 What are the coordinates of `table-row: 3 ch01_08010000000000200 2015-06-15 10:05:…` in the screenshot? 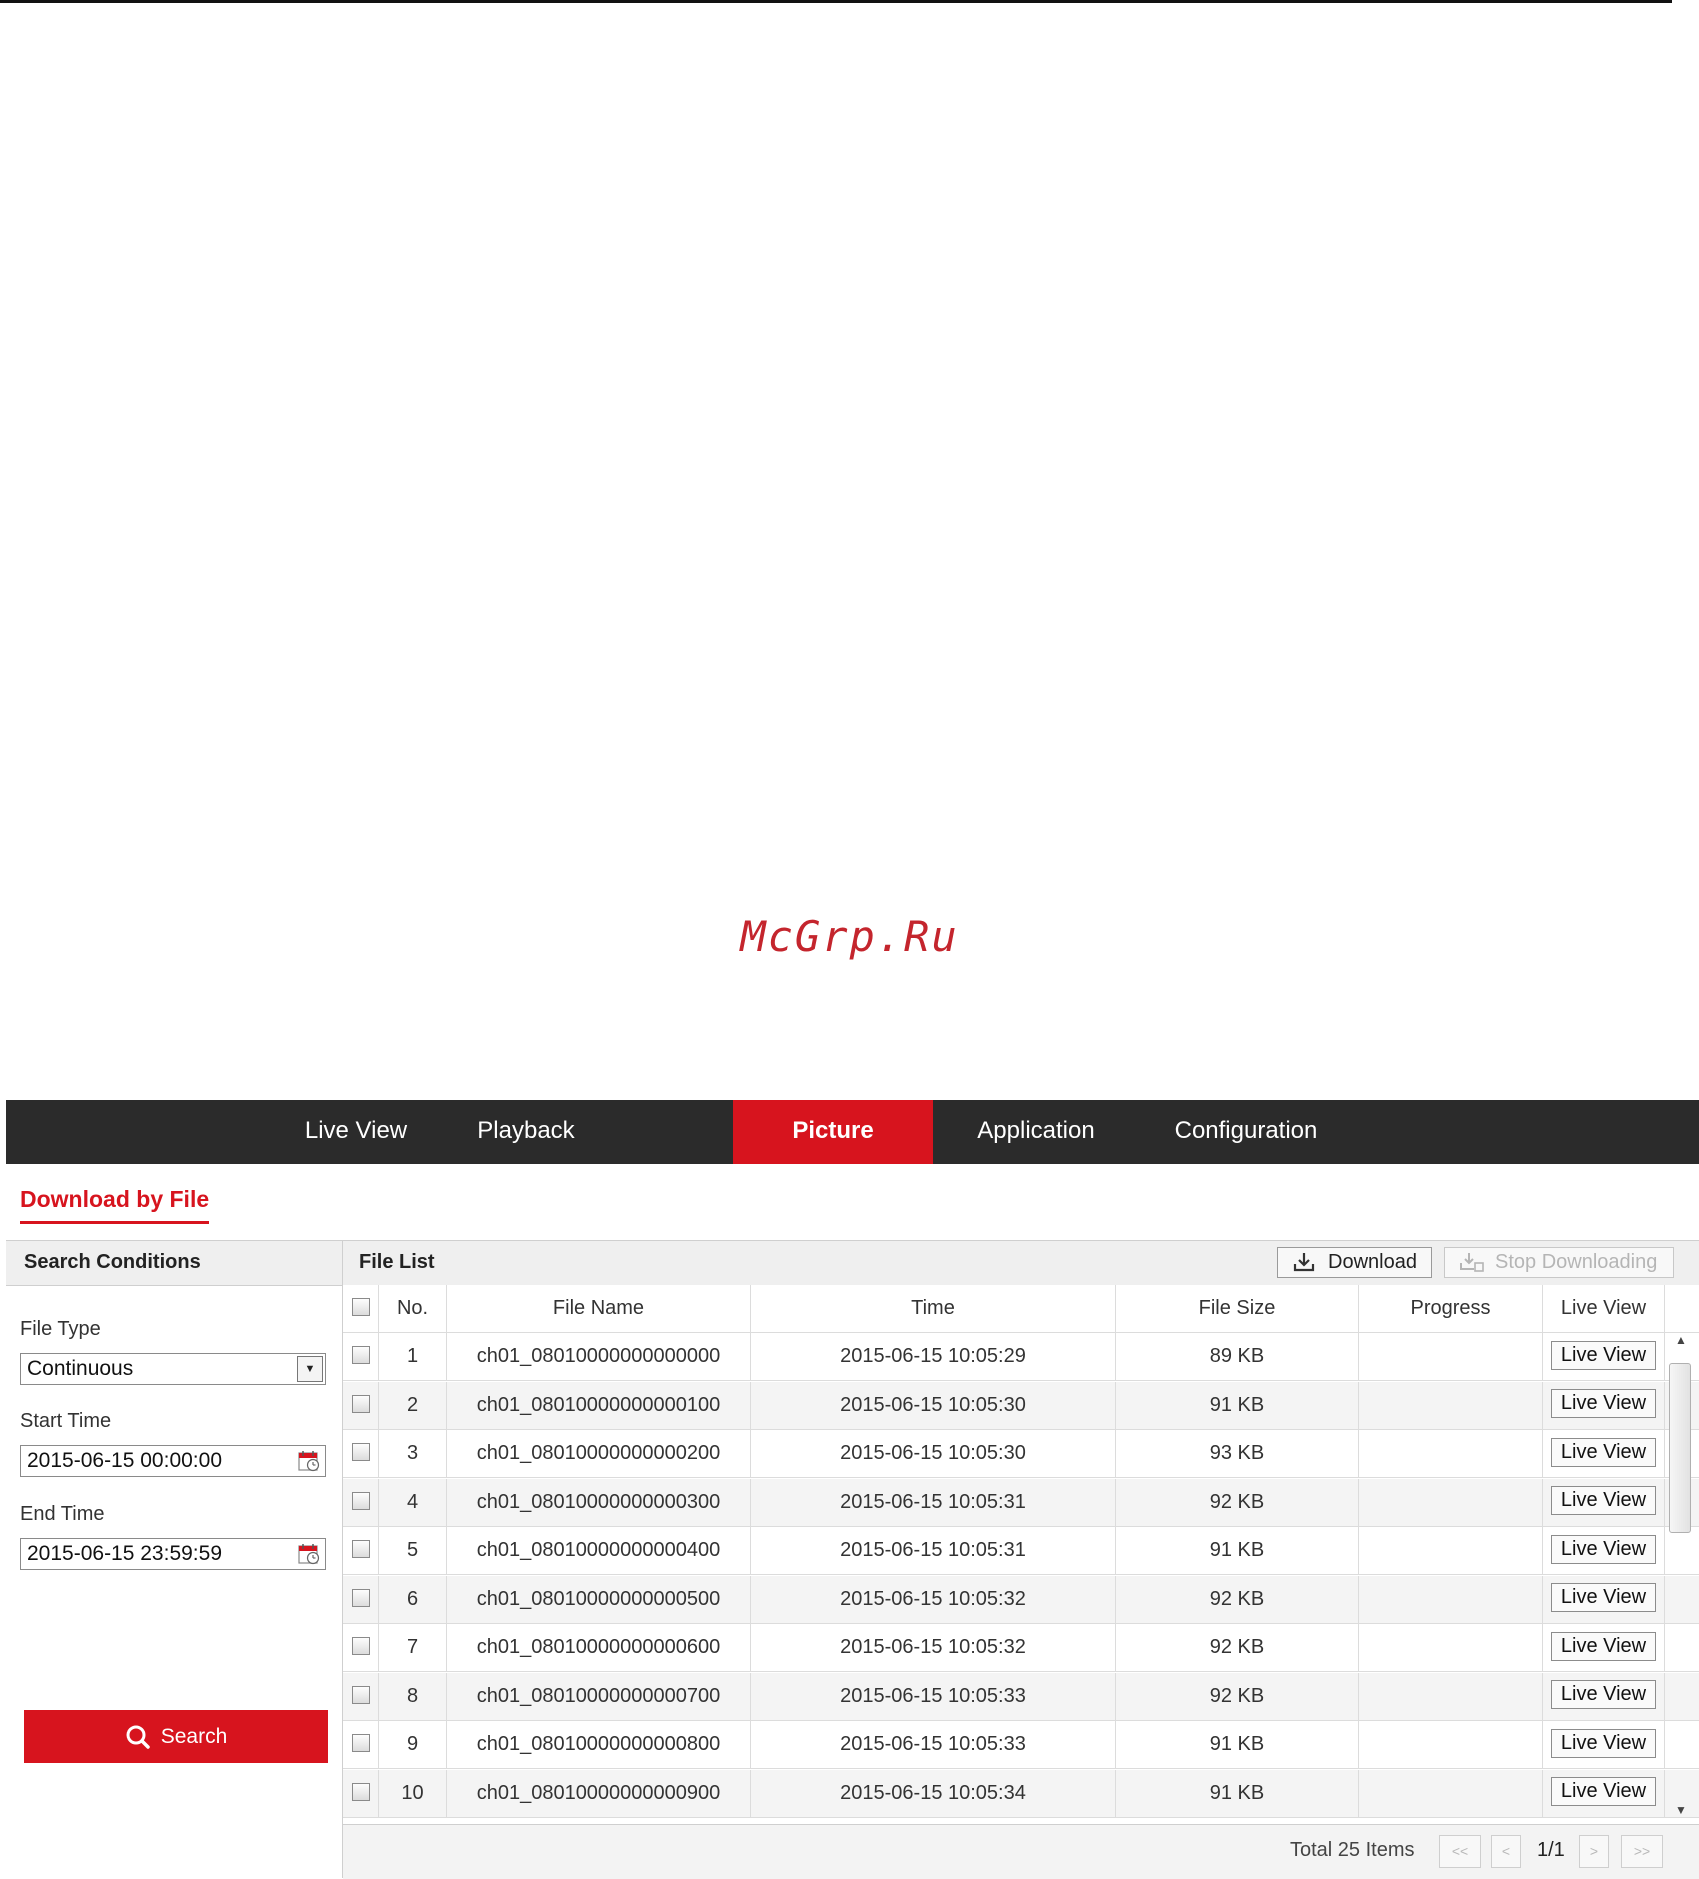 It's located at (1021, 1454).